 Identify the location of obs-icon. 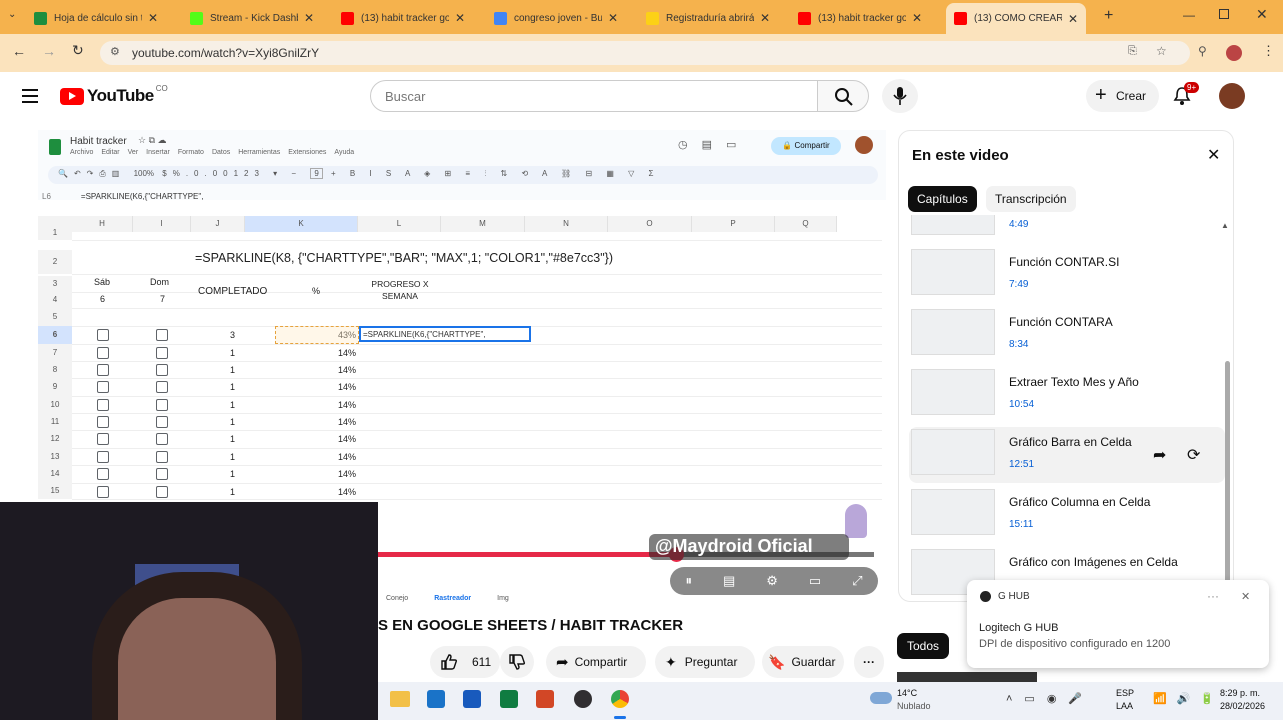
(583, 699).